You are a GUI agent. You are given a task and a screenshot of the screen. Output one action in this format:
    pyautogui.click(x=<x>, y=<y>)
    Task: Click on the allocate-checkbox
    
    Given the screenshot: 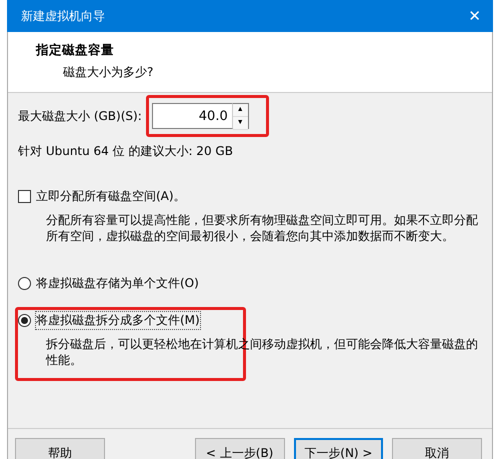 What is the action you would take?
    pyautogui.click(x=24, y=196)
    